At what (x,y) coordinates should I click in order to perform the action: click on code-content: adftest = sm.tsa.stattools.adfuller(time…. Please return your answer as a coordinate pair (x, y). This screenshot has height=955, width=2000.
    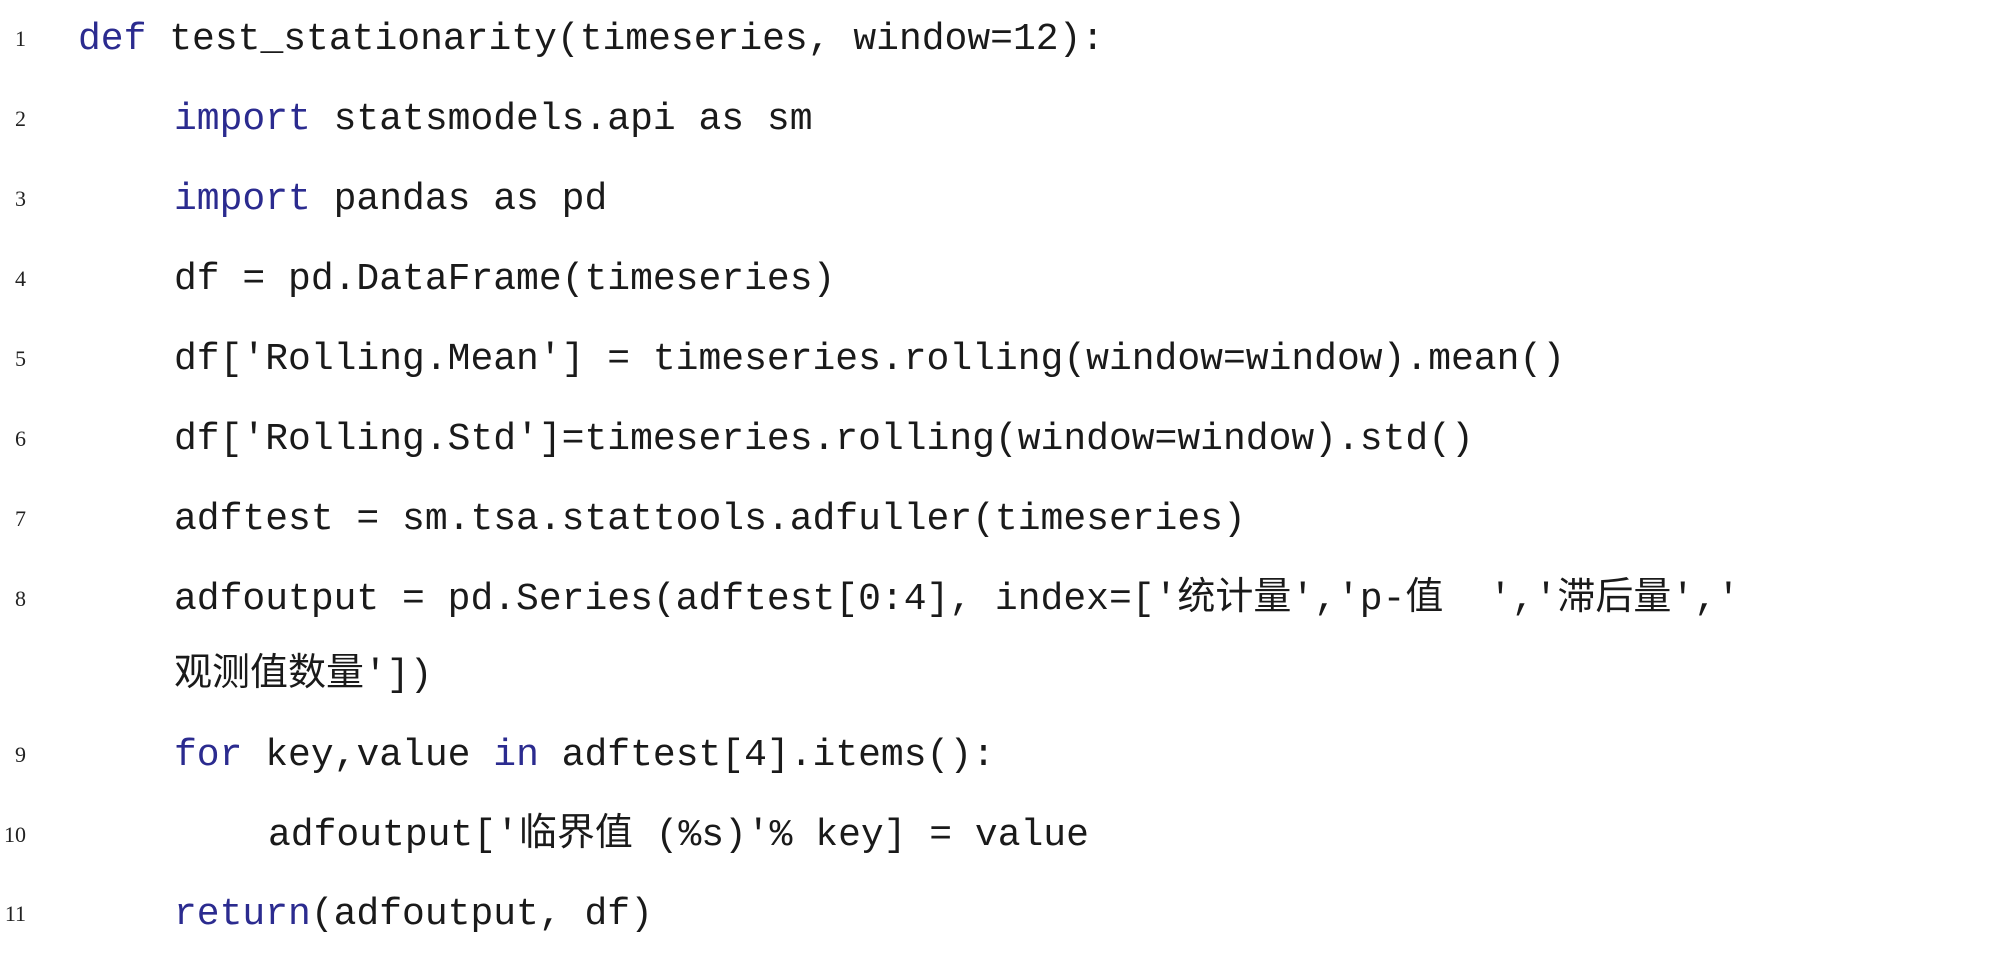
    Looking at the image, I should click on (710, 519).